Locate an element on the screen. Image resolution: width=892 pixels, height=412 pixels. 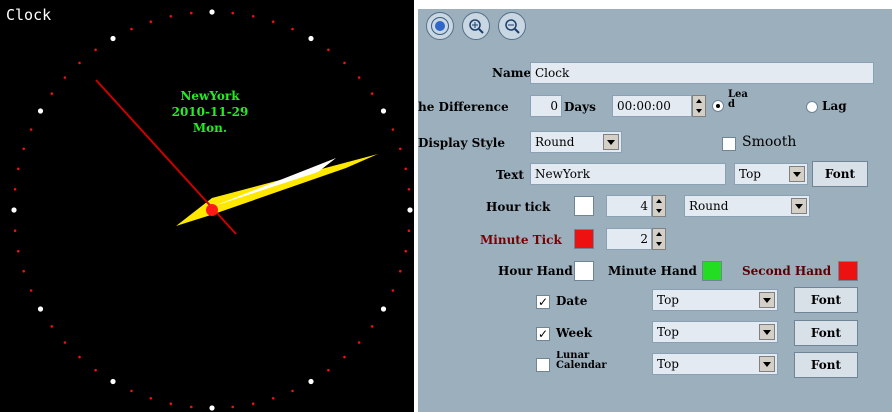
minute-hand-color-swatch is located at coordinates (712, 271).